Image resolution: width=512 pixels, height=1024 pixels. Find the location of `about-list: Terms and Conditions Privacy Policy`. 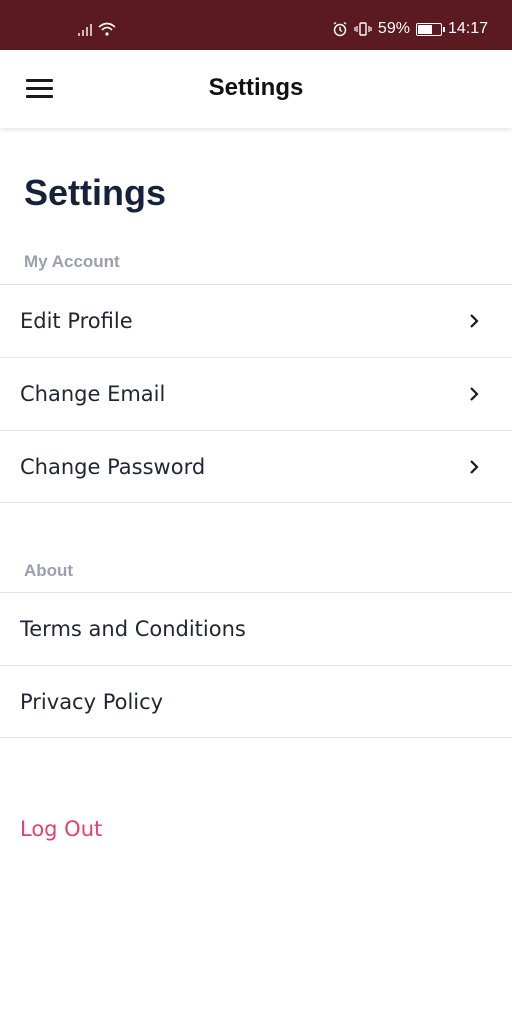

about-list: Terms and Conditions Privacy Policy is located at coordinates (256, 665).